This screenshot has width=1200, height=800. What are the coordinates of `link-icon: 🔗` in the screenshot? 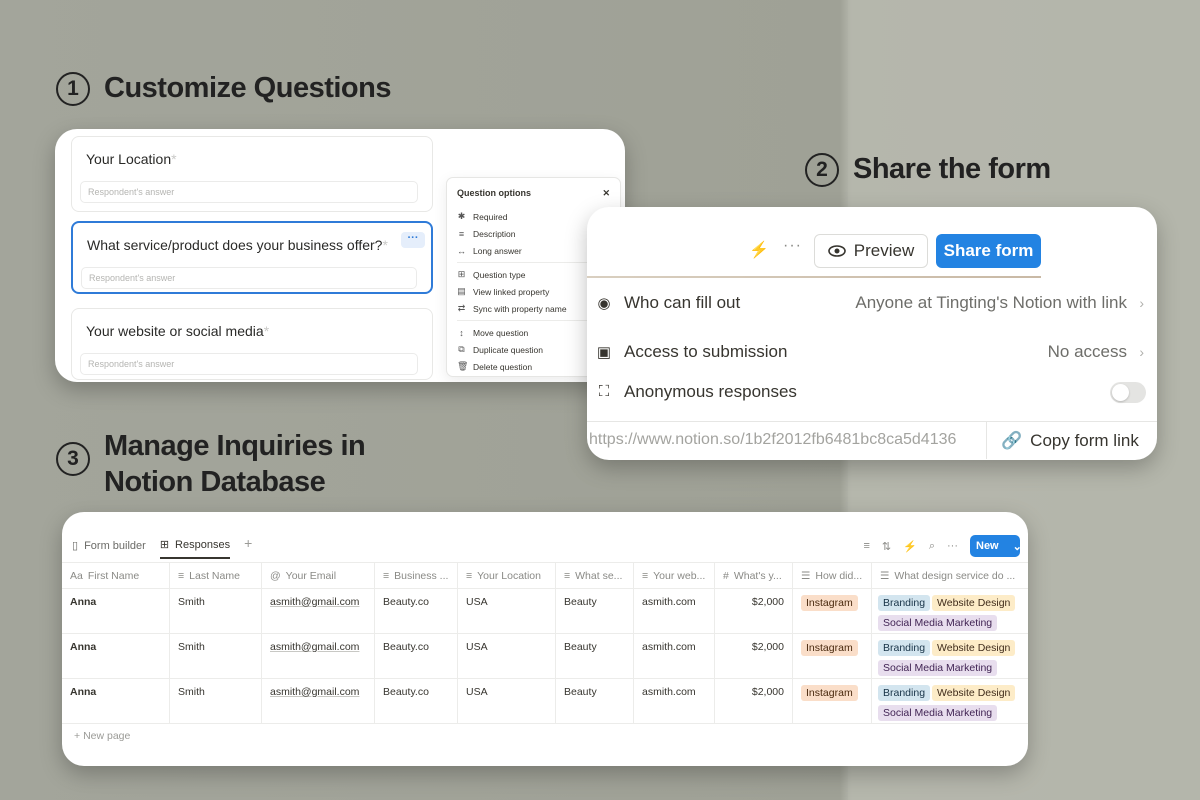 It's located at (1012, 440).